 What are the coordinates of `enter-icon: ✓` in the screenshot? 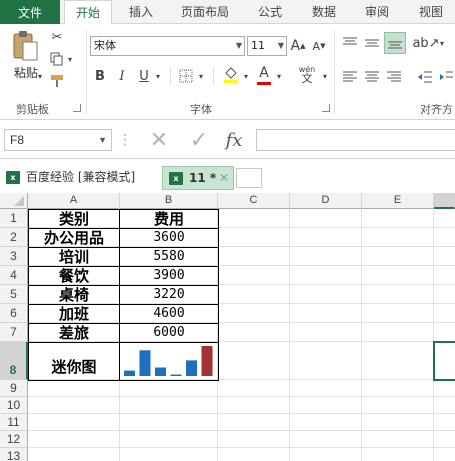 It's located at (199, 140).